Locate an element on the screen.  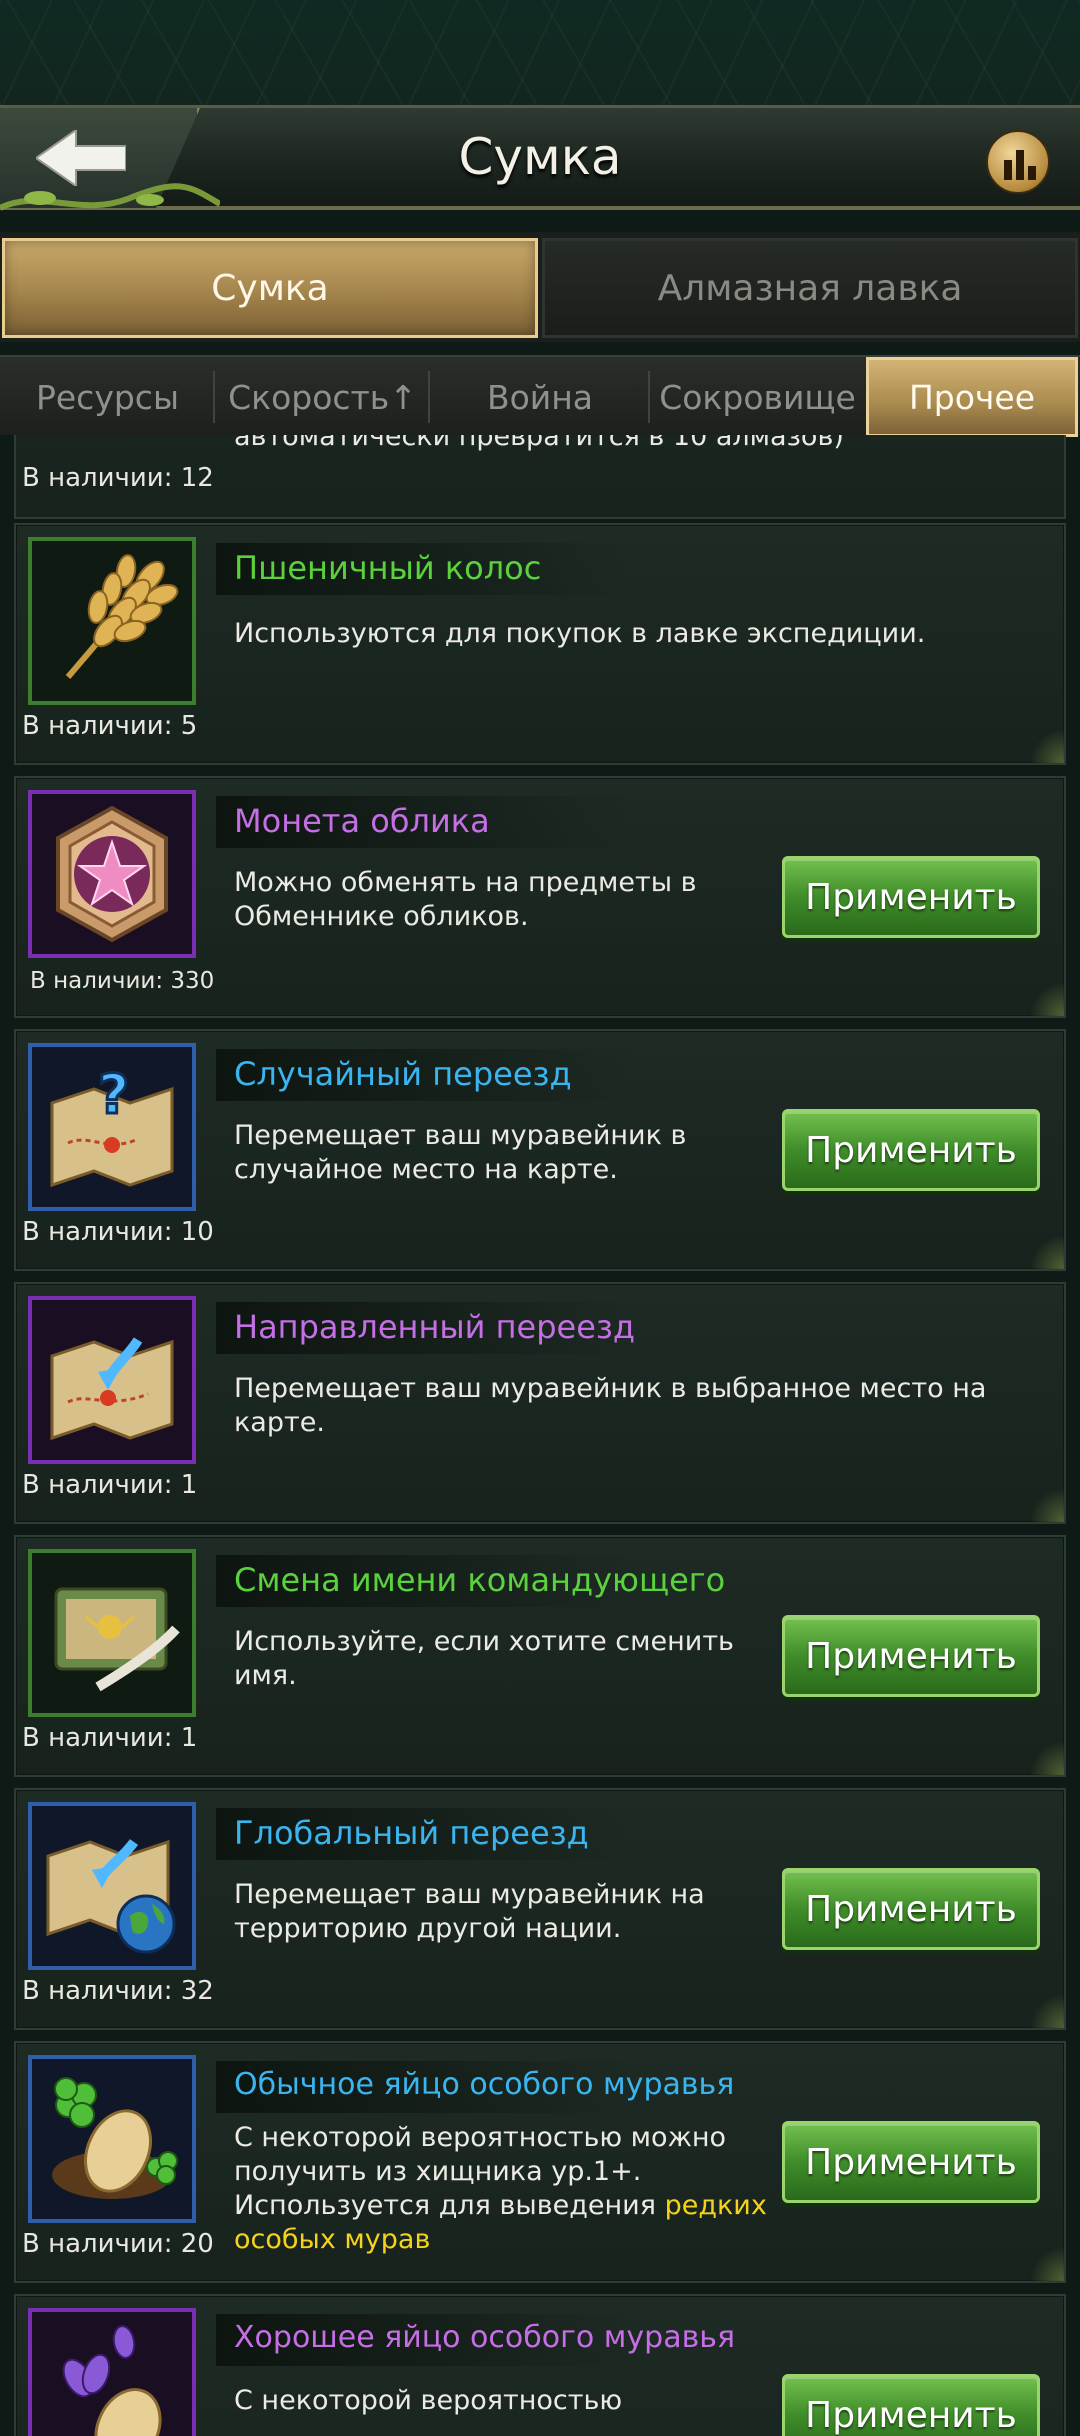
item-icon-frame: ? is located at coordinates (112, 1127).